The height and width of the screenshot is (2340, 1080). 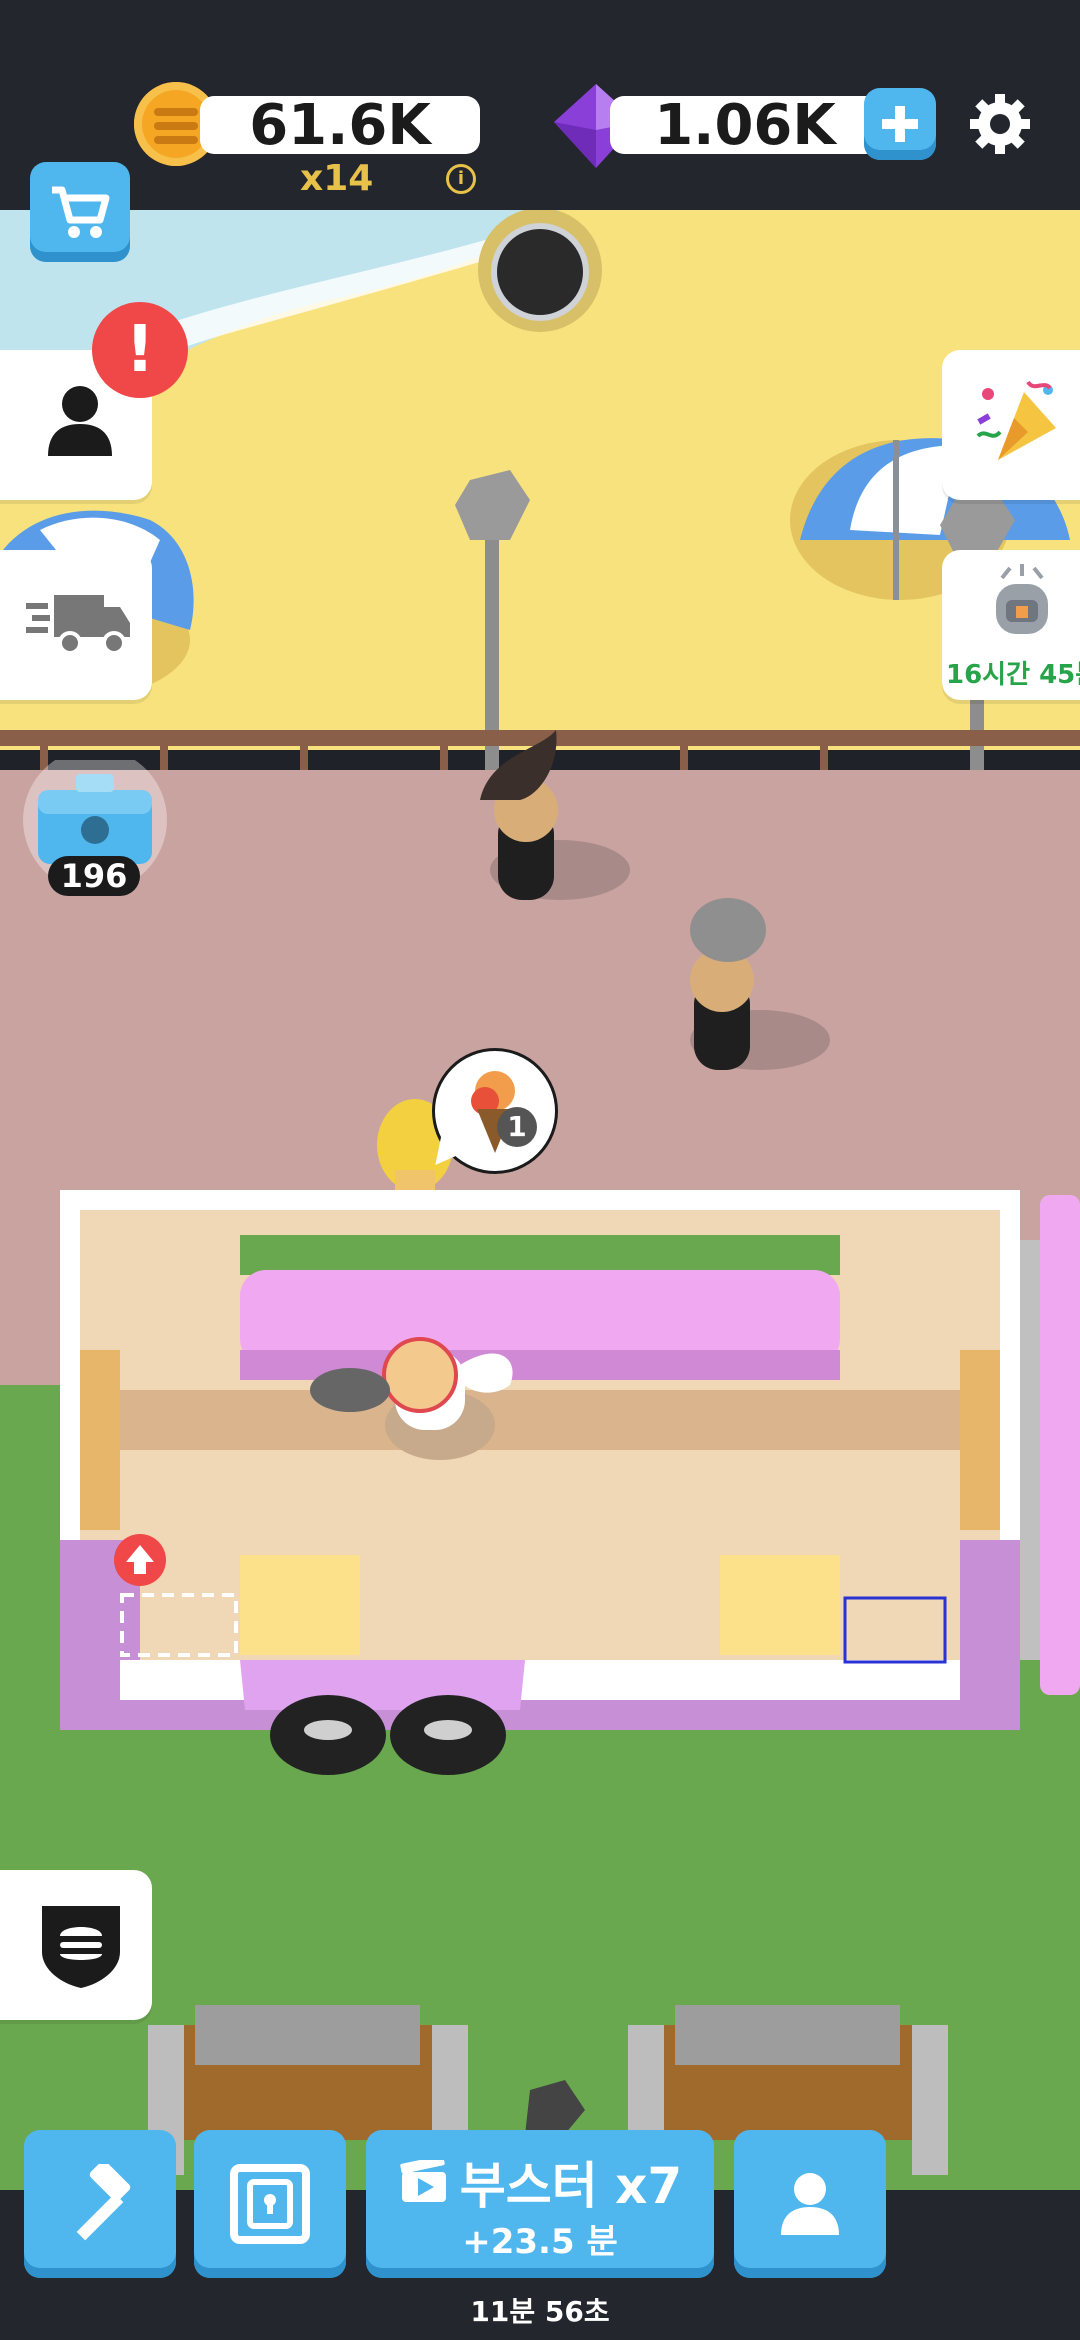 I want to click on plus-icon, so click(x=900, y=124).